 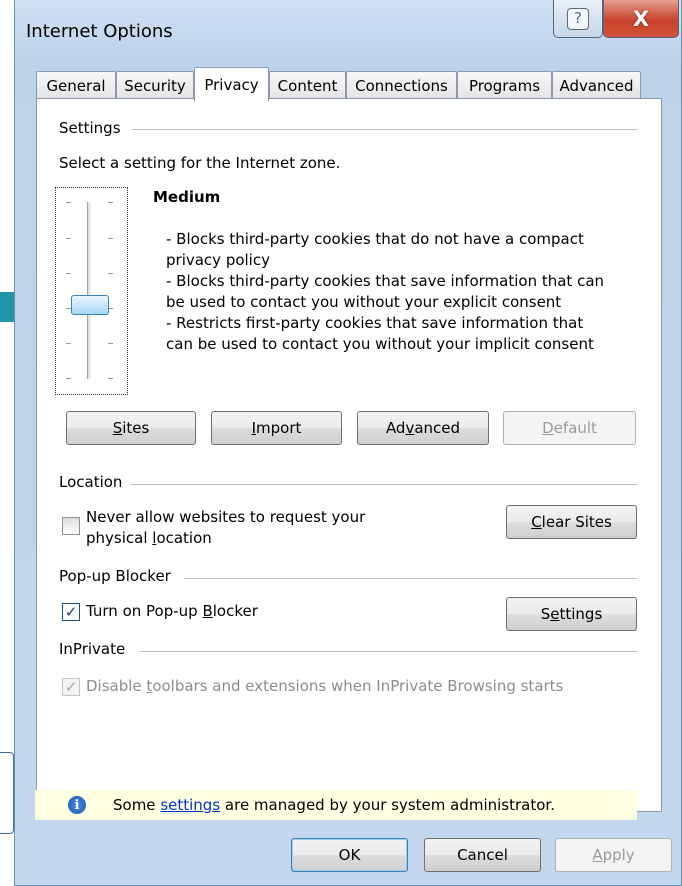 I want to click on cancel-button: Cancel, so click(x=482, y=855).